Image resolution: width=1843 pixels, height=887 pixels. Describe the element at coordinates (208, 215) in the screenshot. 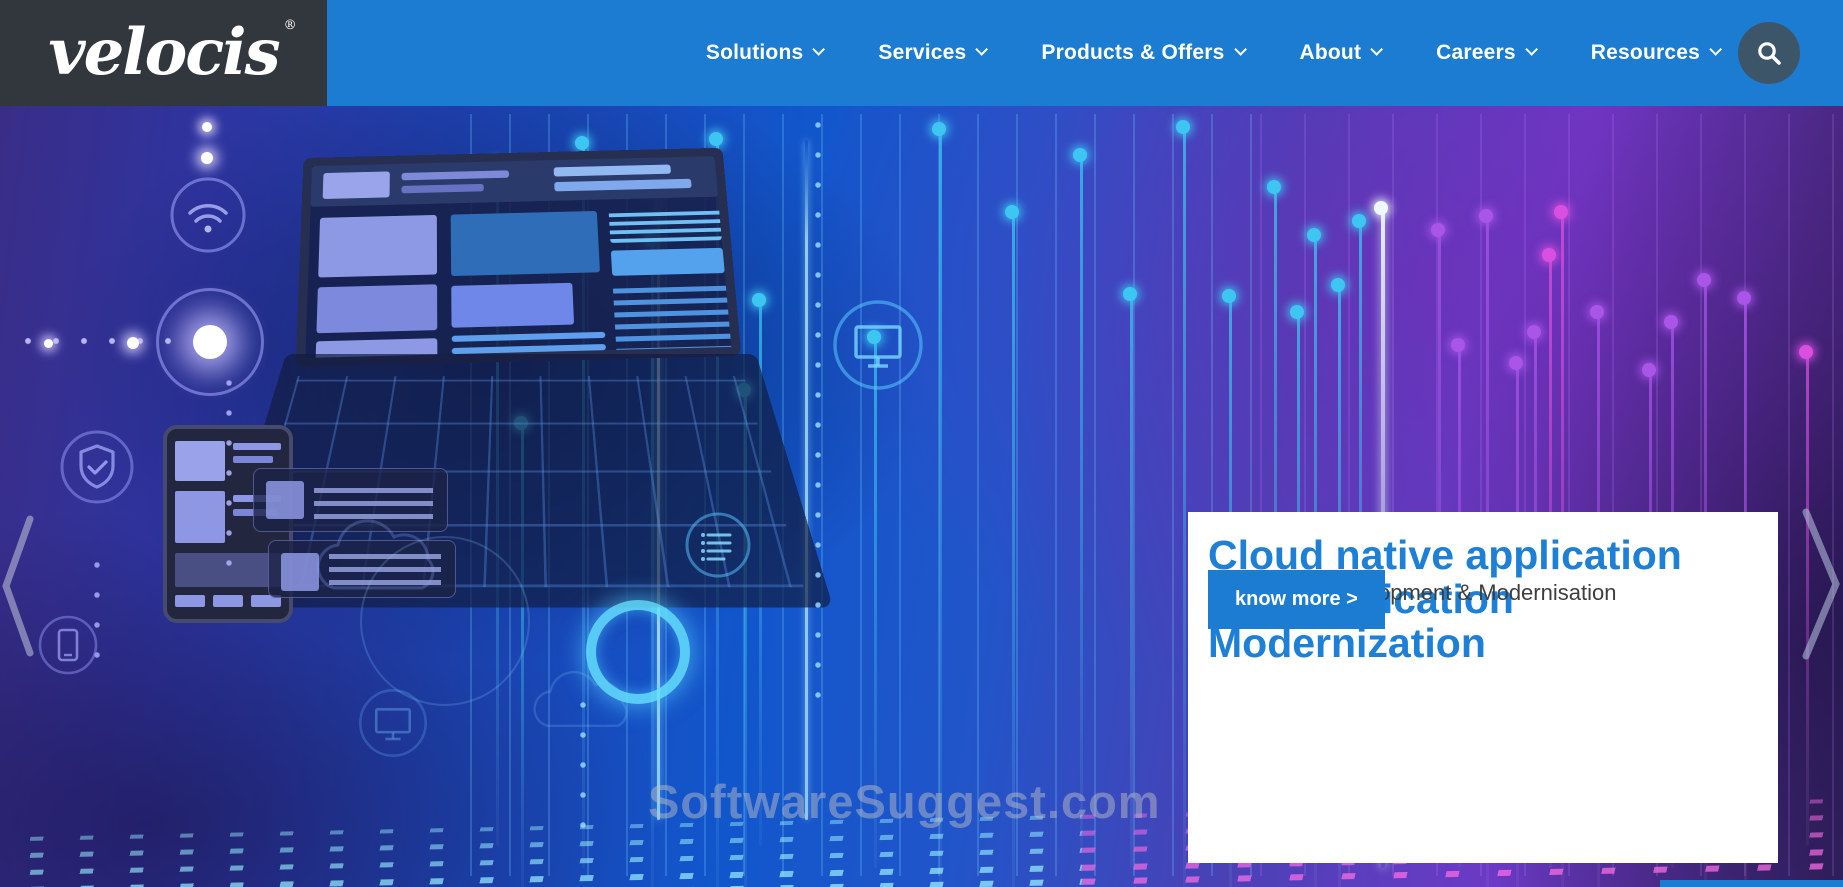

I see `wifi-icon` at that location.